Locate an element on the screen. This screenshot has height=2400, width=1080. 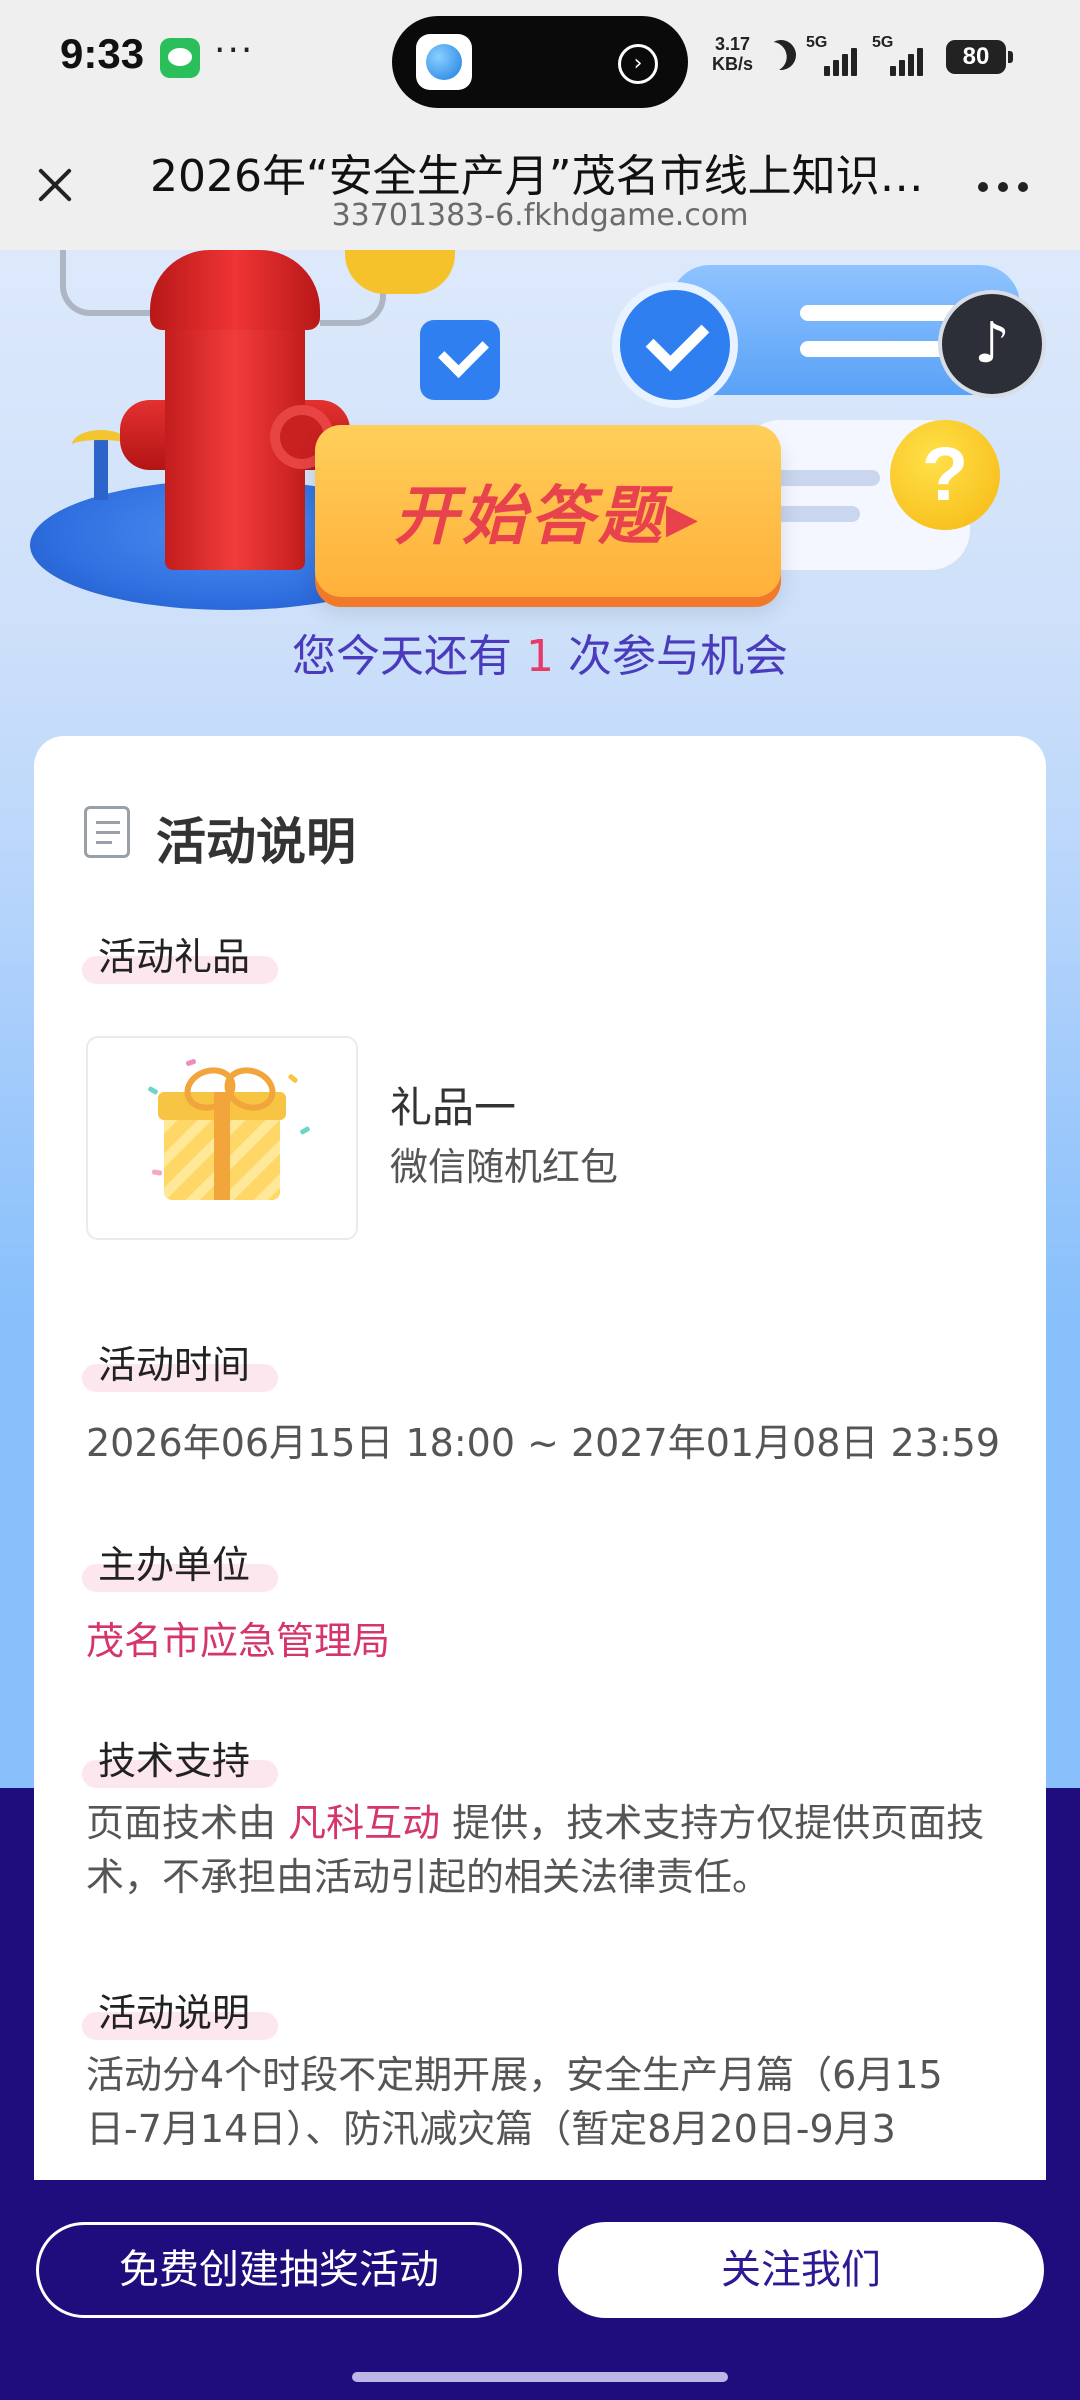
network-speed-unit: KB/s is located at coordinates (733, 64).